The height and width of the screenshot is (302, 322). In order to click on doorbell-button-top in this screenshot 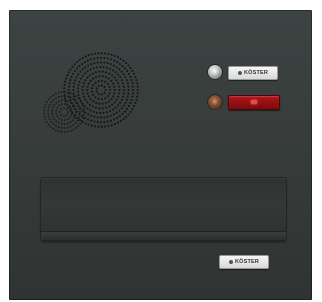, I will do `click(215, 72)`.